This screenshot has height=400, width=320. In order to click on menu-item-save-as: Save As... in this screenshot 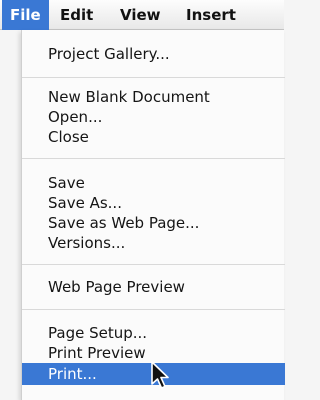, I will do `click(153, 203)`.